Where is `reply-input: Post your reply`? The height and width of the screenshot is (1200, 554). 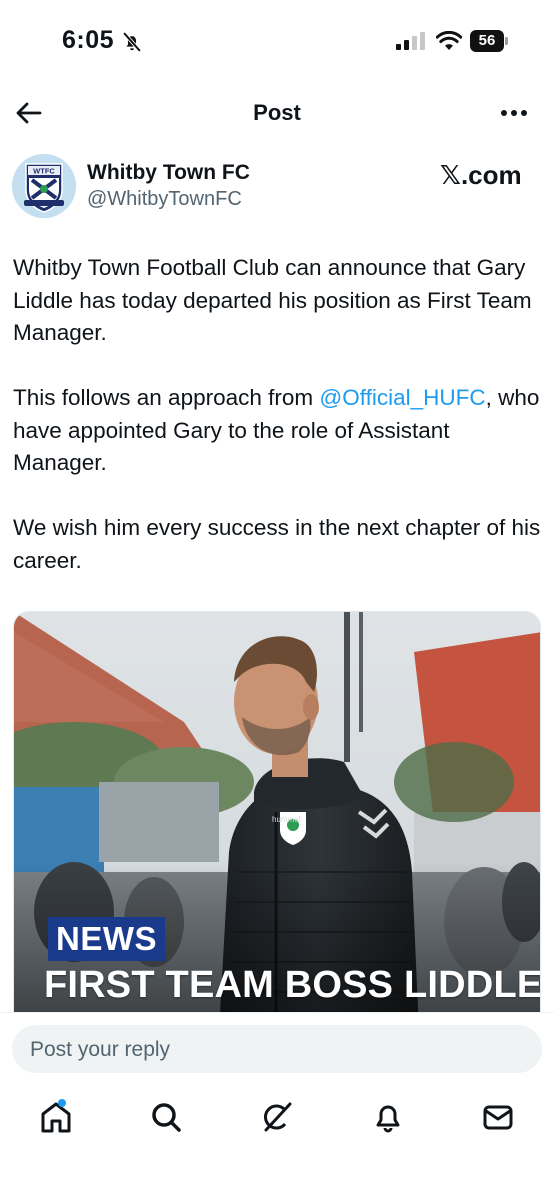
reply-input: Post your reply is located at coordinates (277, 1049).